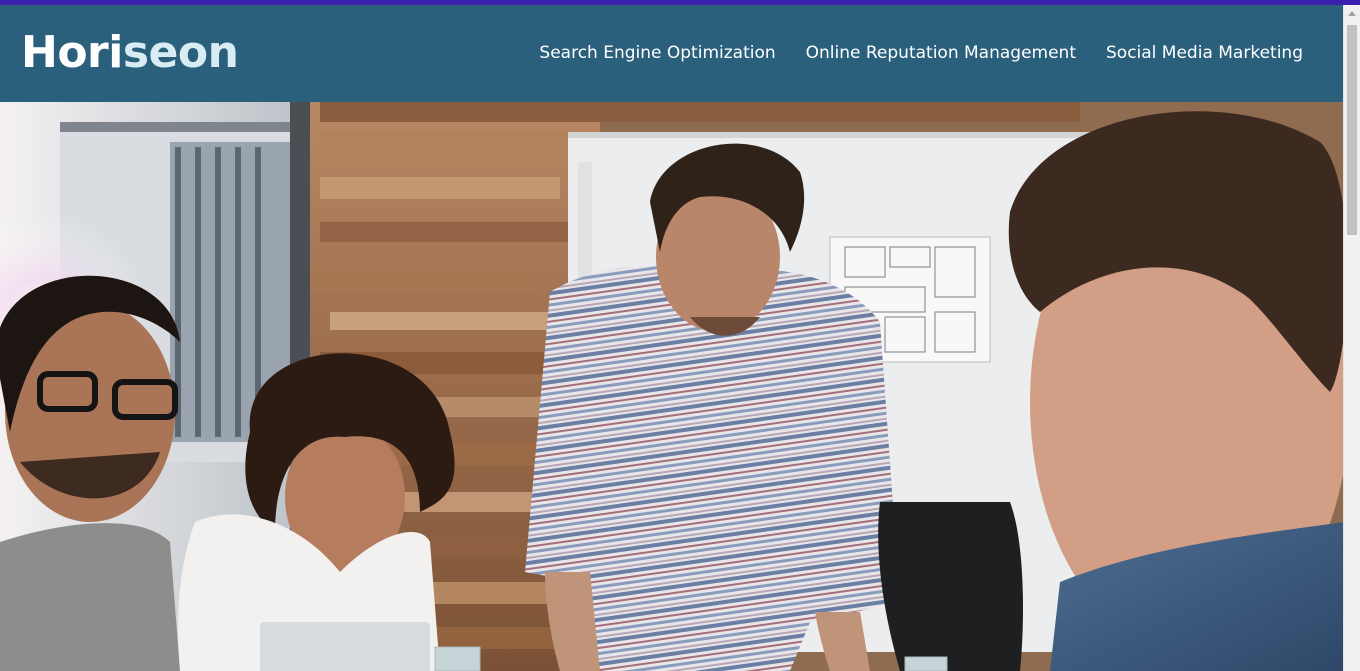  I want to click on site-logo: Horiseon, so click(130, 53).